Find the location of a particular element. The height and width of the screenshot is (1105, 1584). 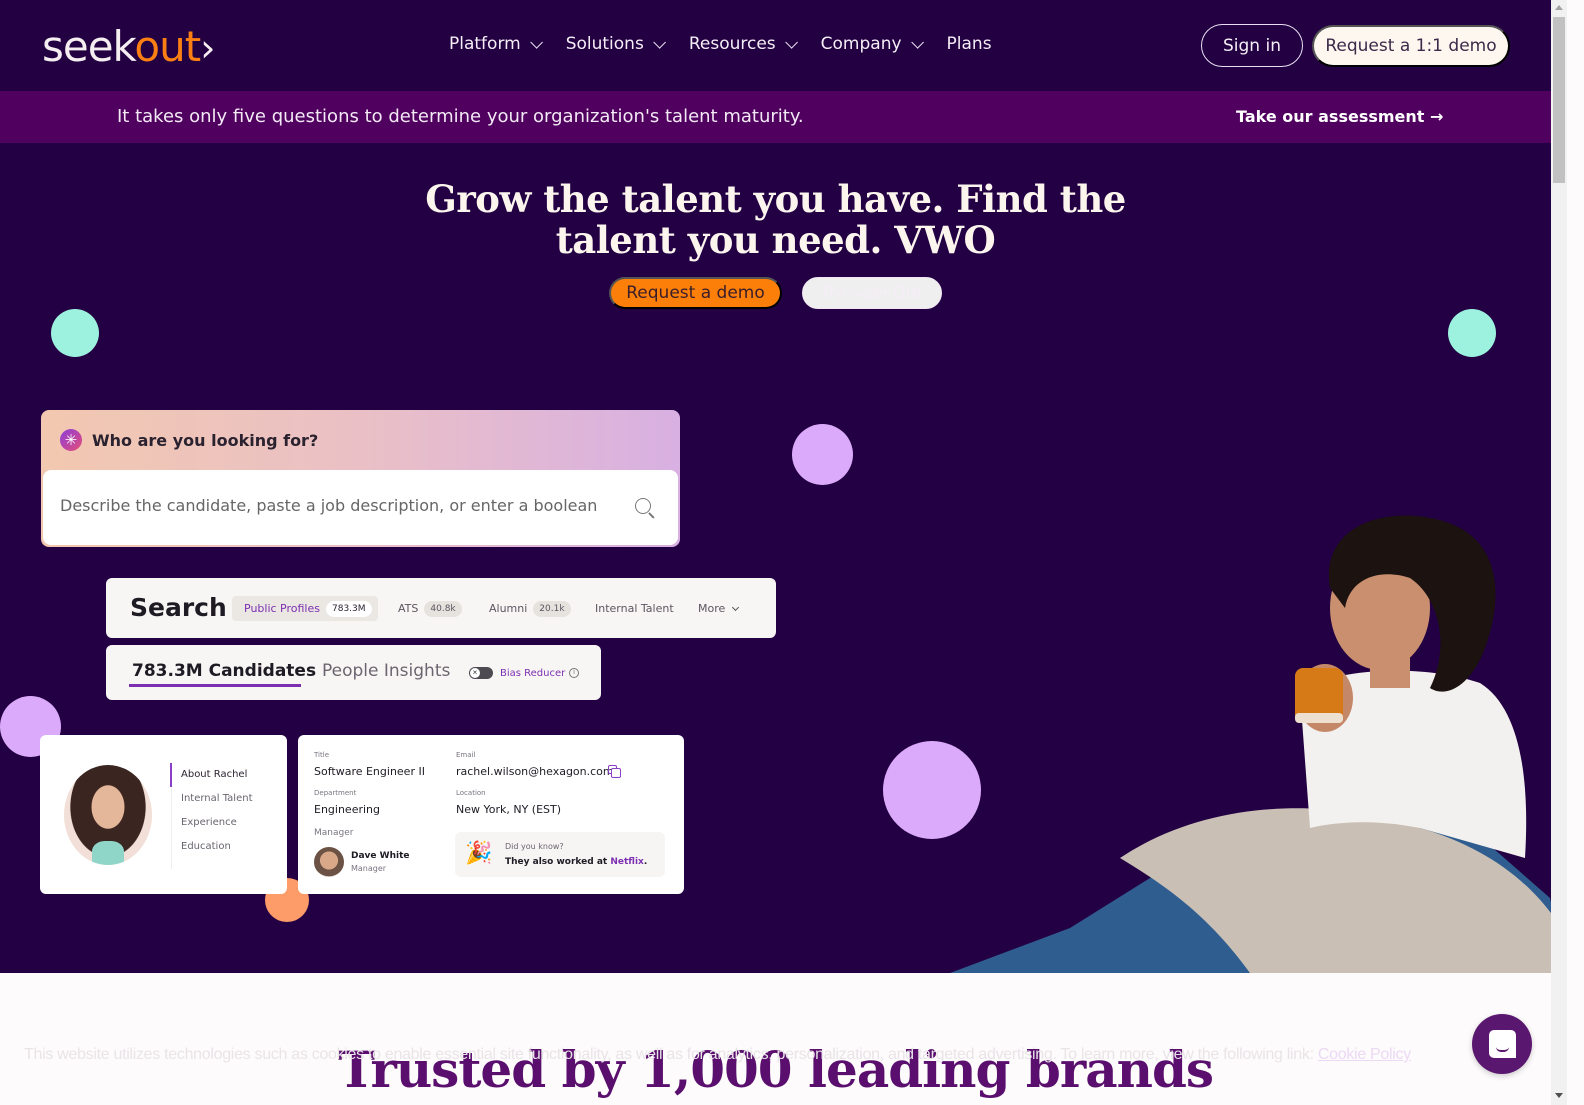

info-icon: i is located at coordinates (574, 673).